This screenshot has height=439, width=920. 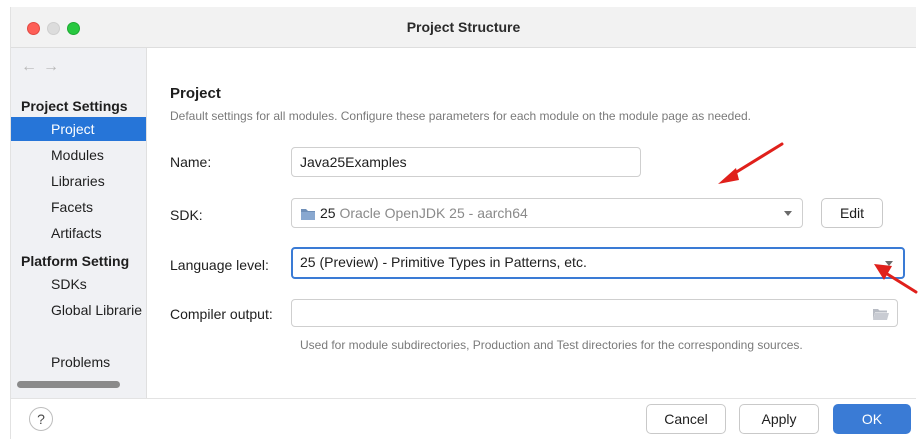 What do you see at coordinates (852, 213) in the screenshot?
I see `sdk-edit-button: Edit` at bounding box center [852, 213].